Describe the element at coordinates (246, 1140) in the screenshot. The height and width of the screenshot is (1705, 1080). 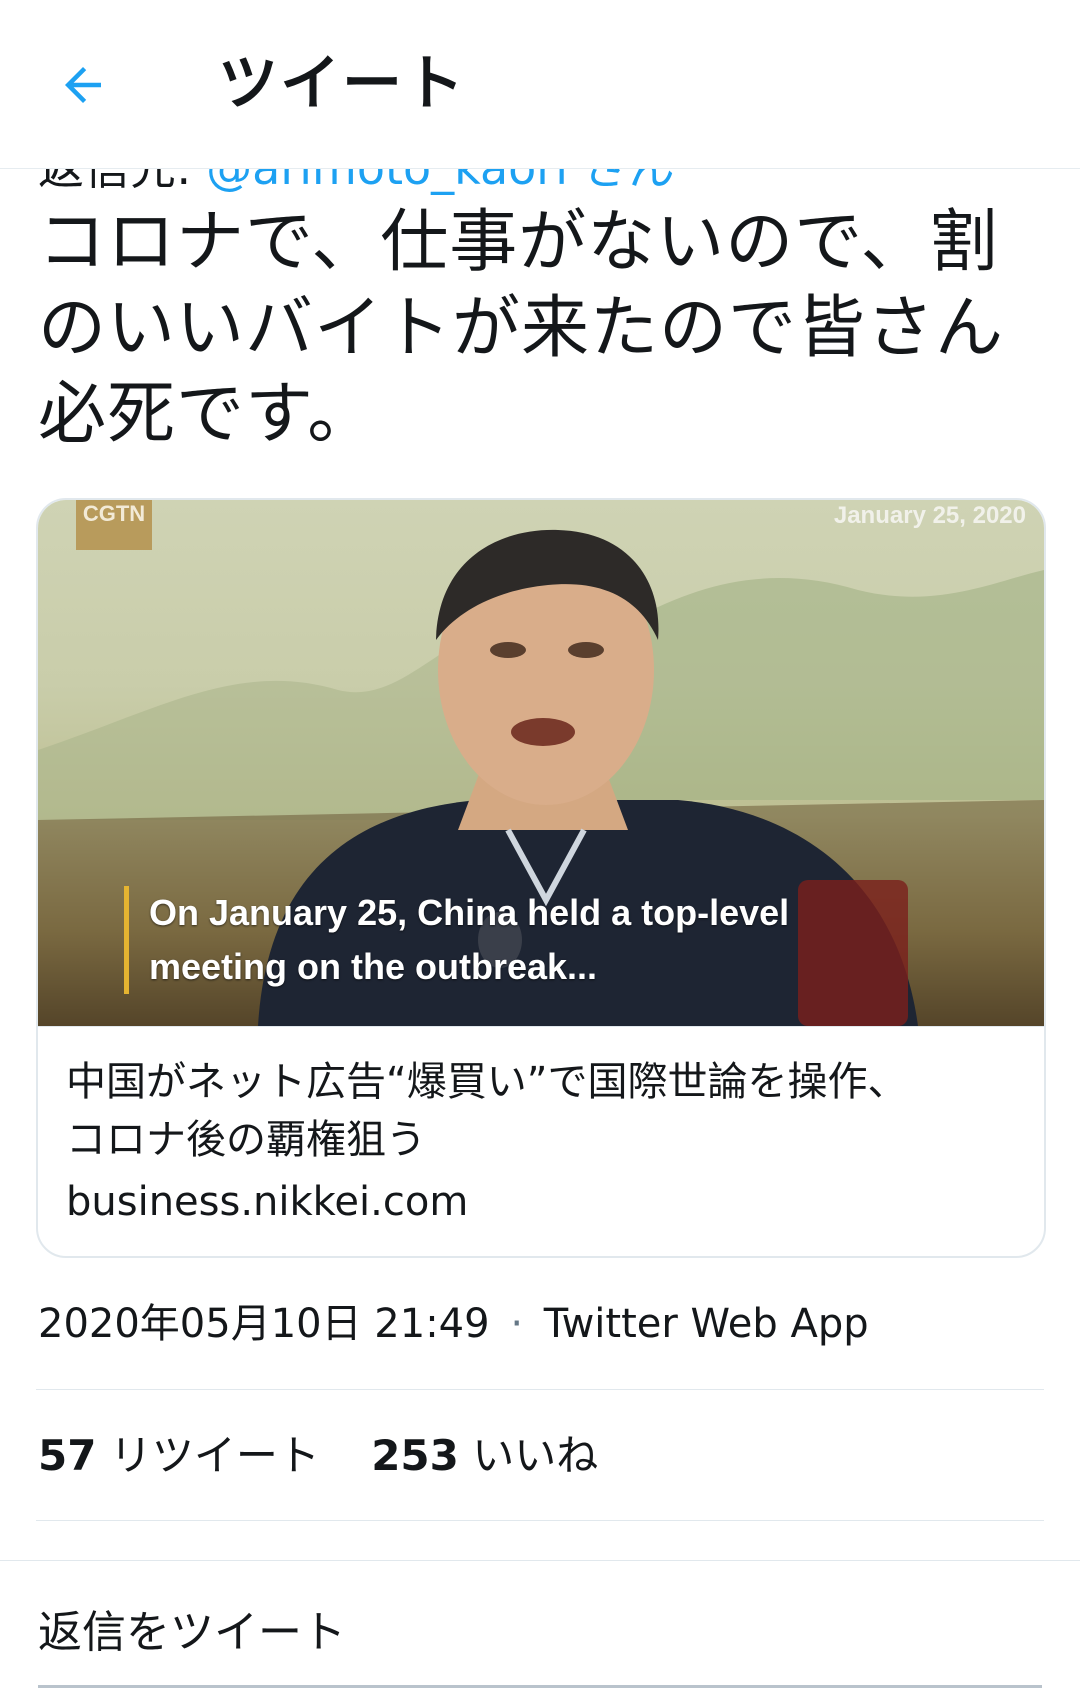
I see `card-title-line2: コロナ後の覇権狙う` at that location.